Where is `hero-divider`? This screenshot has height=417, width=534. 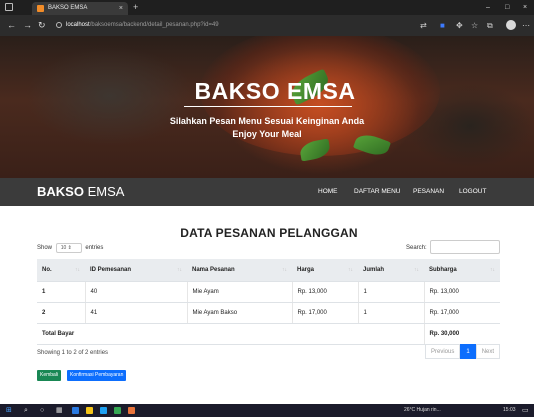
hero-divider is located at coordinates (268, 106).